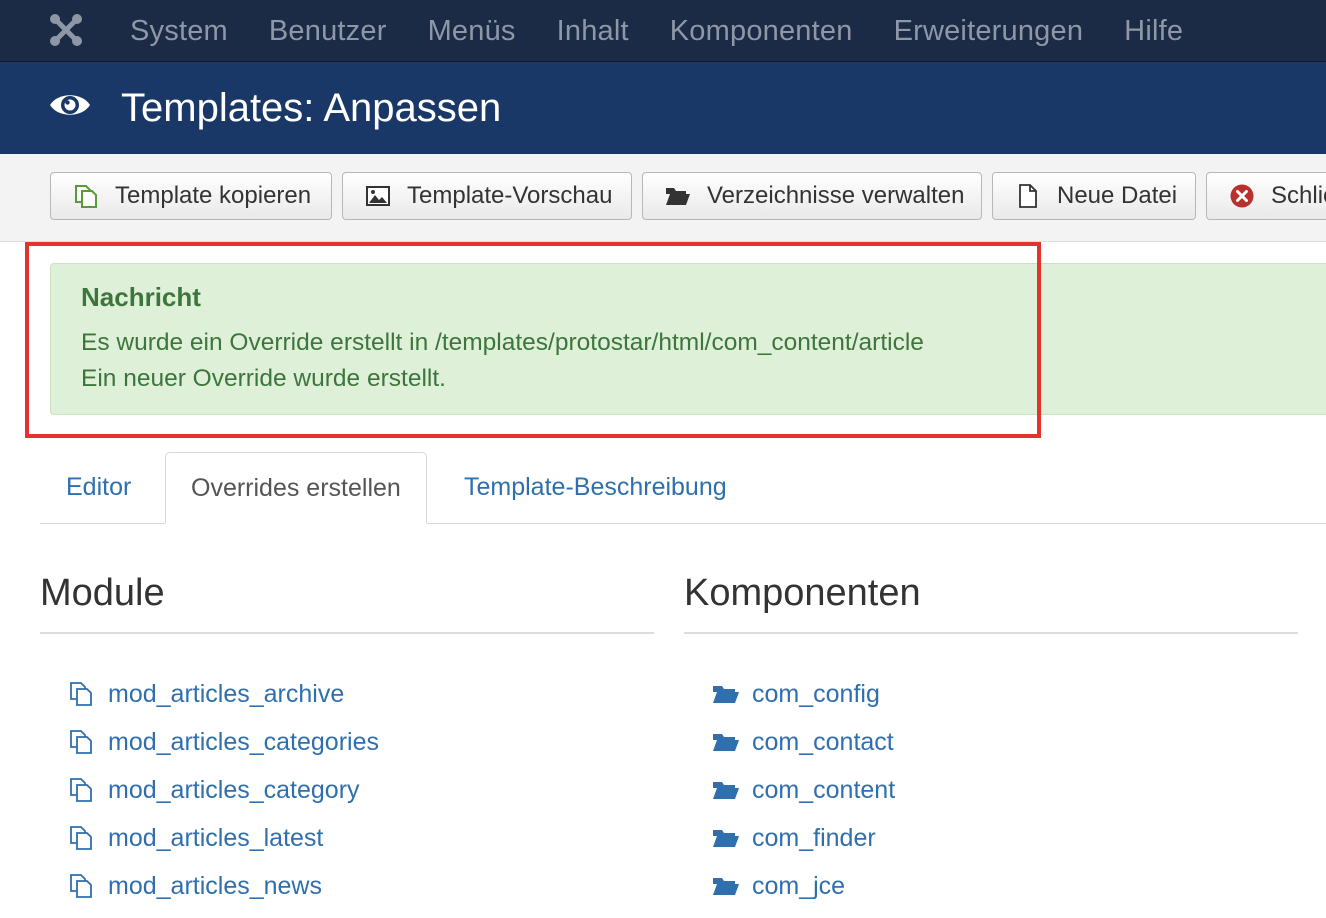  What do you see at coordinates (179, 31) in the screenshot?
I see `menu-system: System` at bounding box center [179, 31].